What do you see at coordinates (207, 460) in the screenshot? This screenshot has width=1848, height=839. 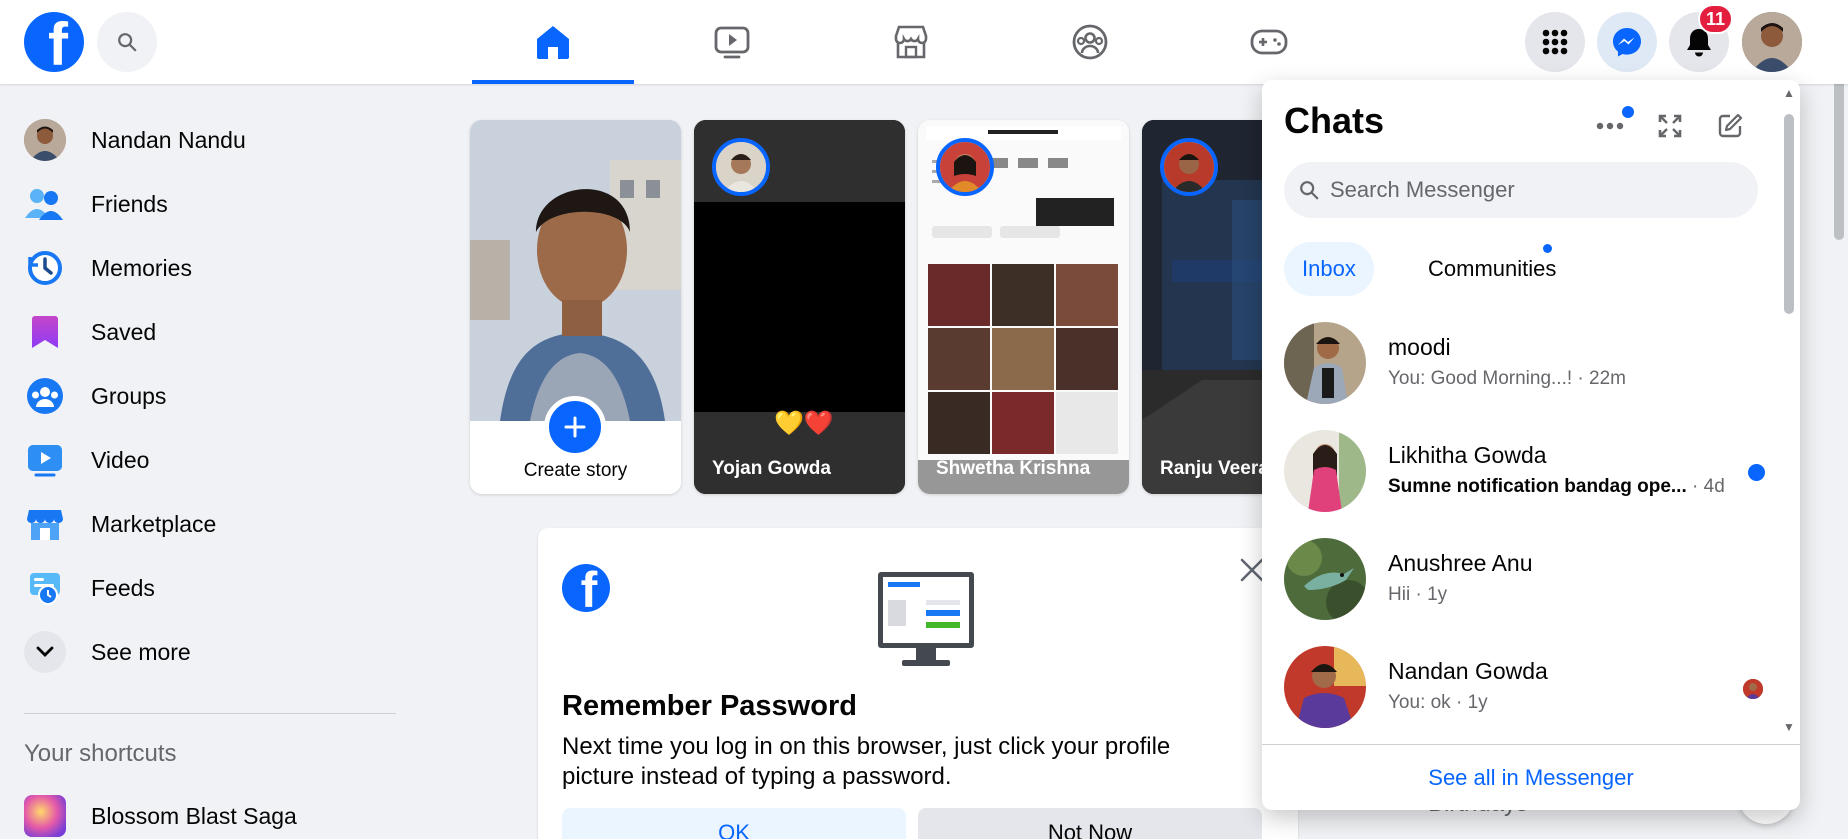 I see `sidebar-item-video: Video` at bounding box center [207, 460].